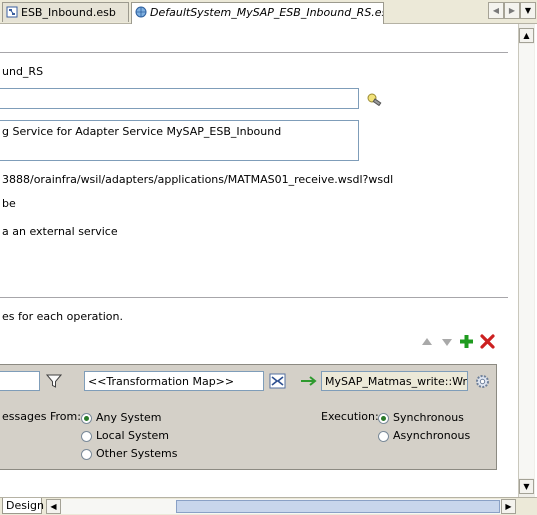  I want to click on tab-esb-inbound: ESB_Inbound.esb, so click(65, 12).